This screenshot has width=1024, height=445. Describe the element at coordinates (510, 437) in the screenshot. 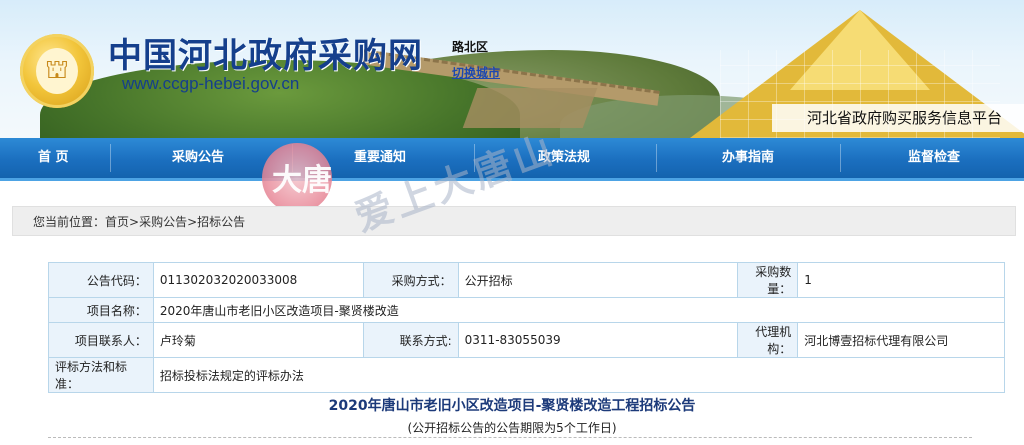

I see `divider` at that location.